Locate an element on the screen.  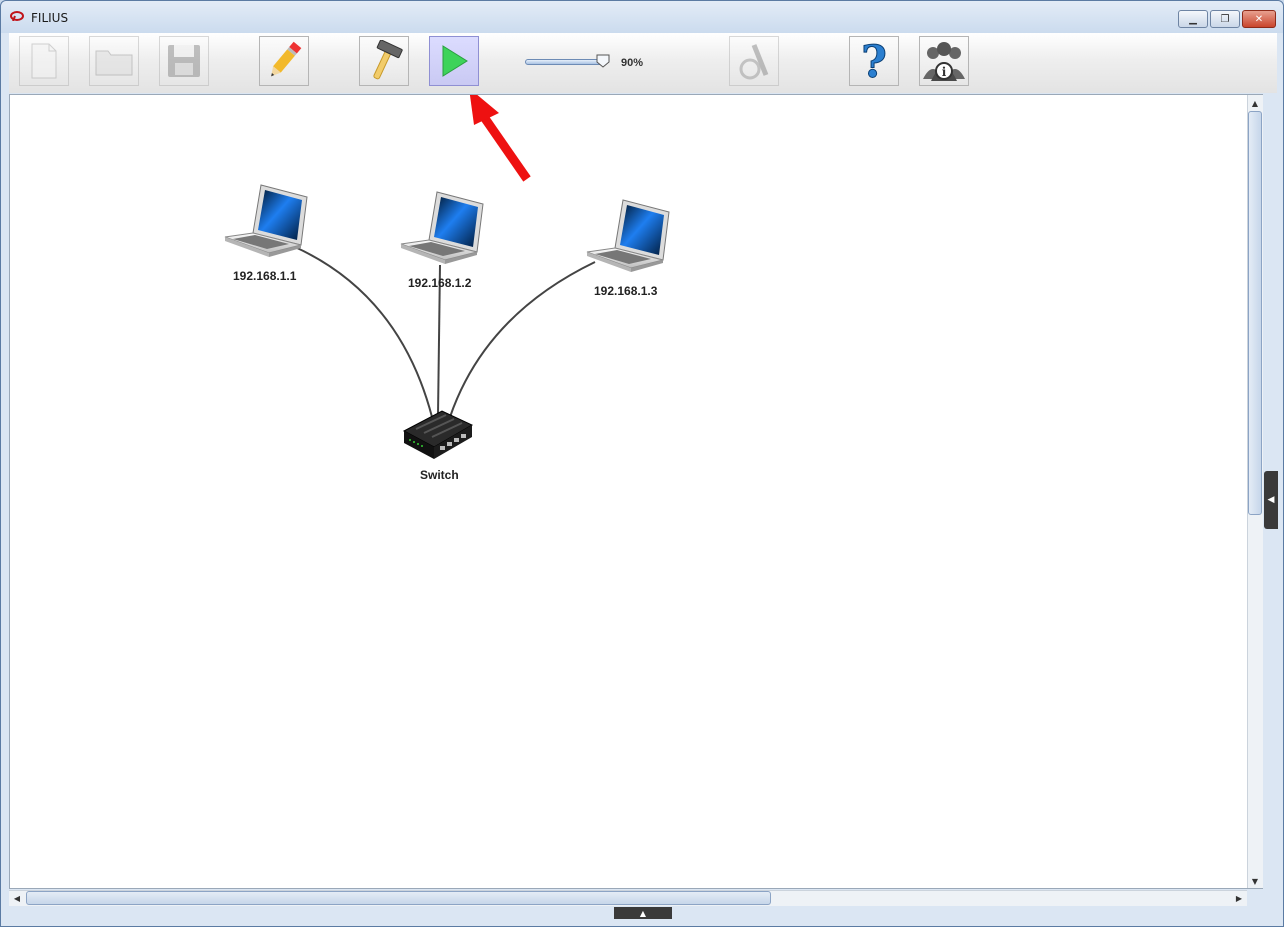
svg-text: i is located at coordinates (944, 72).